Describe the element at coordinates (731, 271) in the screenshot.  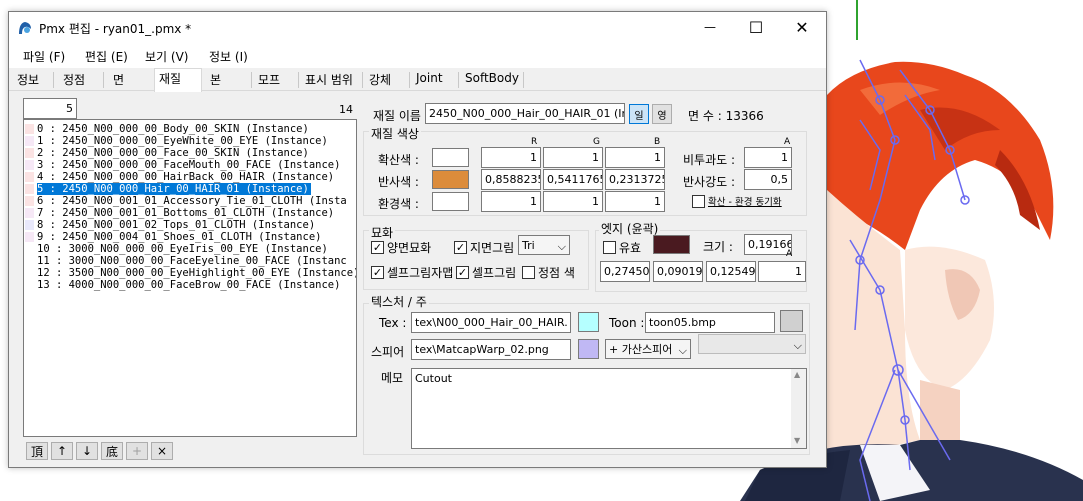
I see `edge-b-input: 0,125490` at that location.